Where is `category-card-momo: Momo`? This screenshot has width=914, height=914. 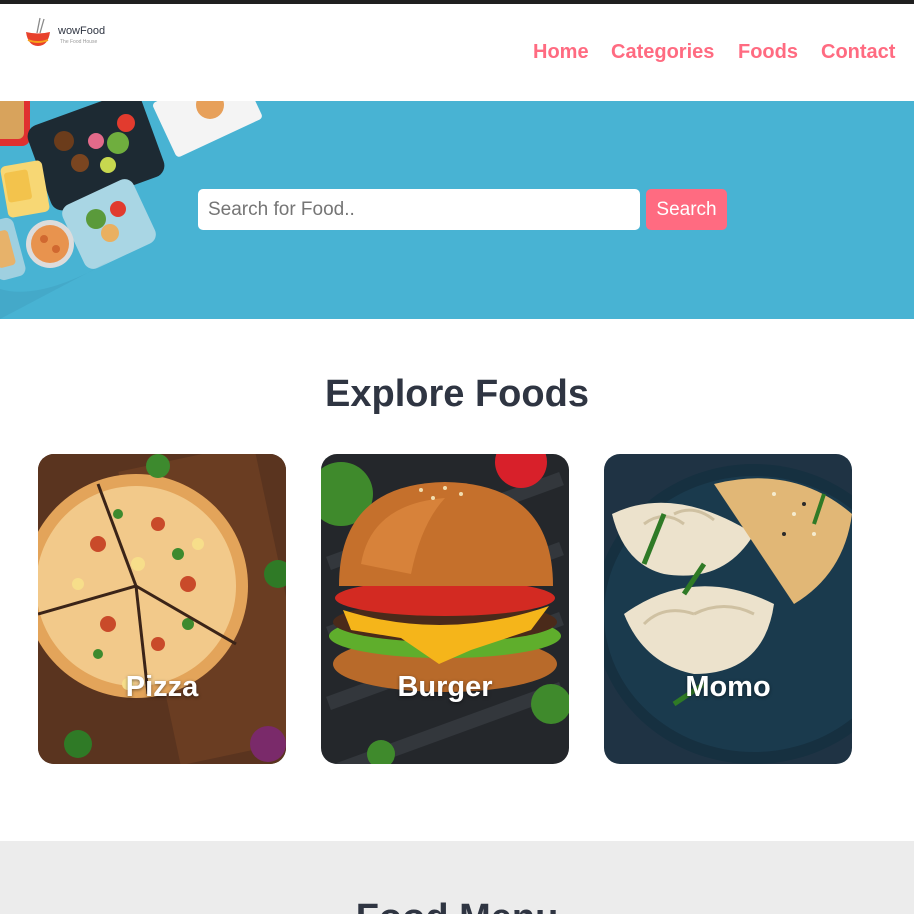
category-card-momo: Momo is located at coordinates (728, 609).